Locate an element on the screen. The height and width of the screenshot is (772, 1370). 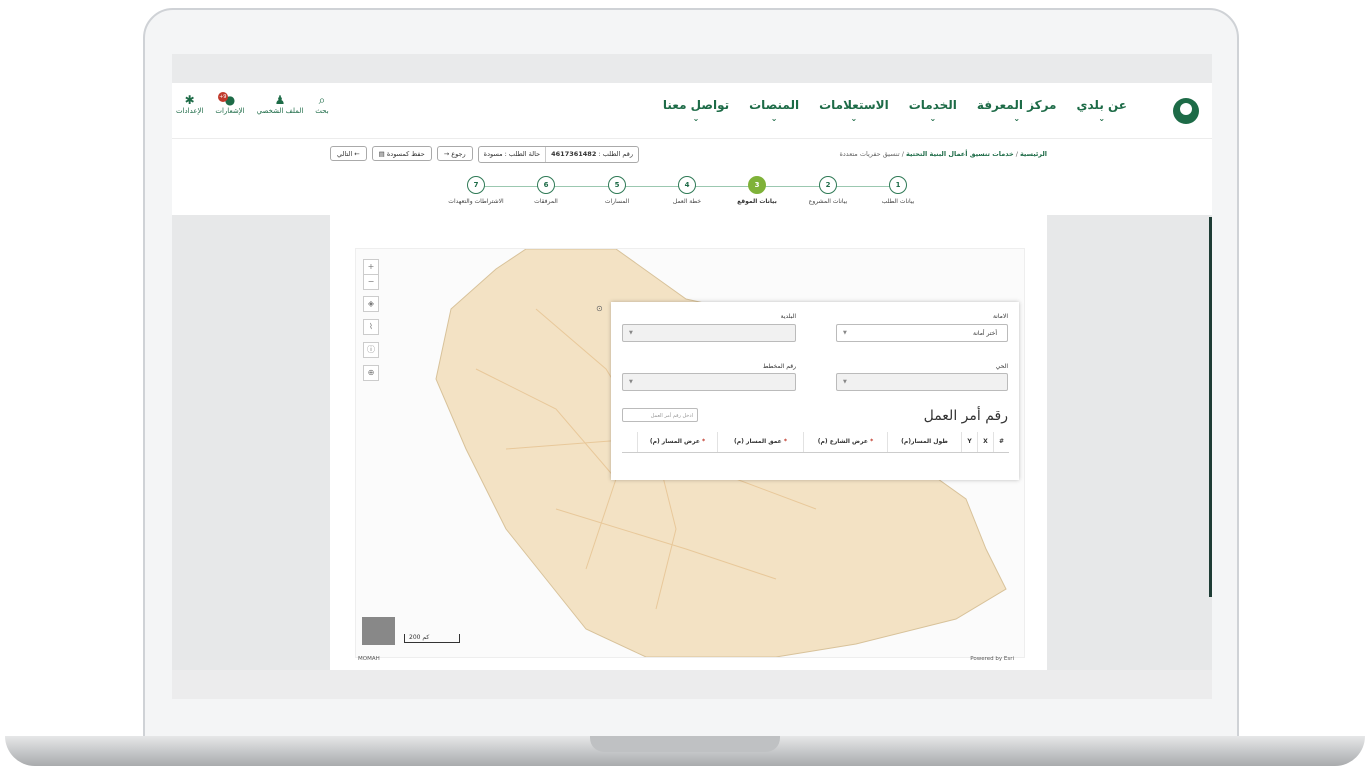
next-label: التالي is located at coordinates (345, 154).